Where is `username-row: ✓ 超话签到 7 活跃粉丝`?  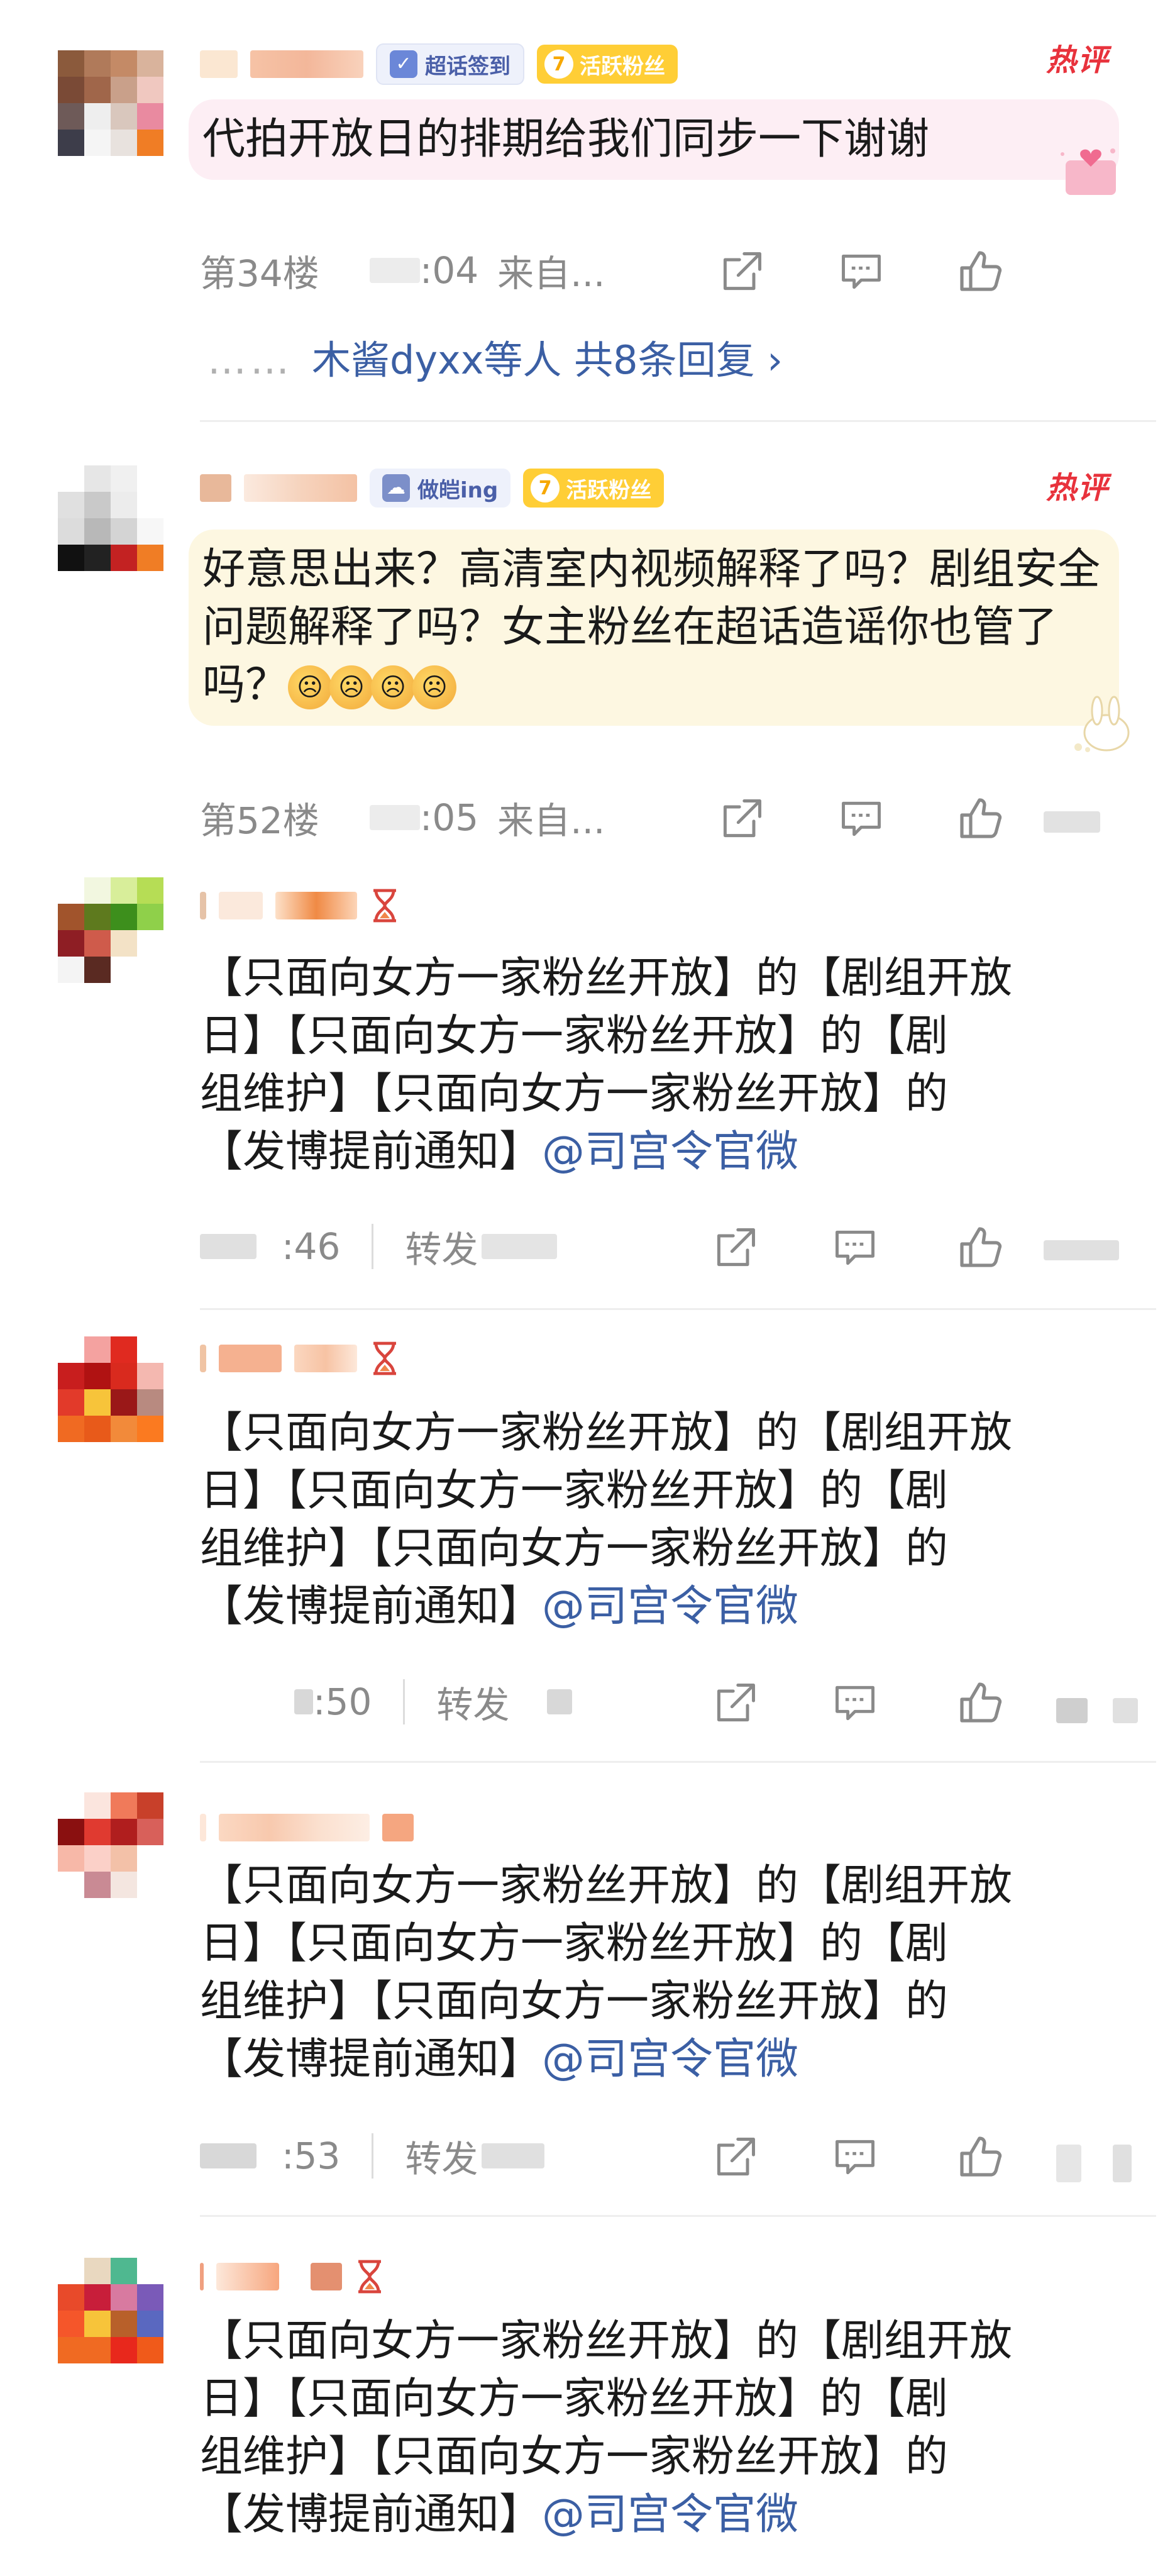 username-row: ✓ 超话签到 7 活跃粉丝 is located at coordinates (439, 64).